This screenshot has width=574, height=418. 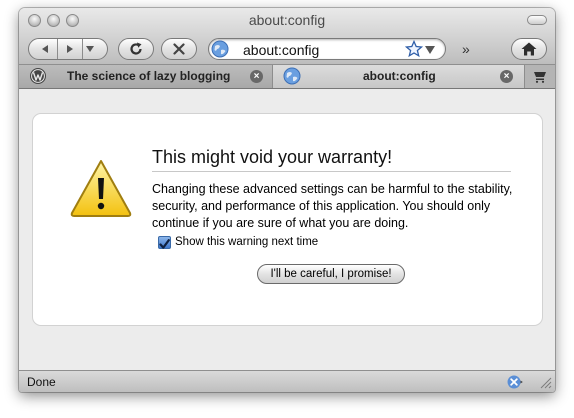 I want to click on resize-grip-icon, so click(x=545, y=382).